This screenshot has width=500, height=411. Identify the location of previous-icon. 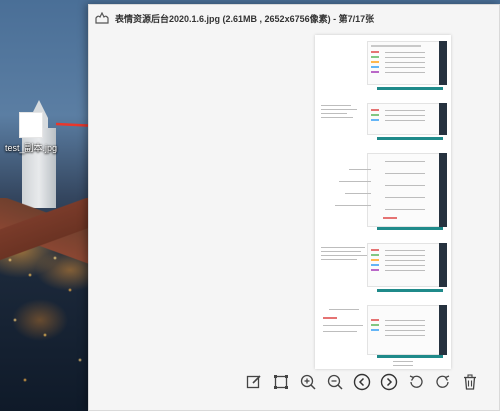
(362, 382).